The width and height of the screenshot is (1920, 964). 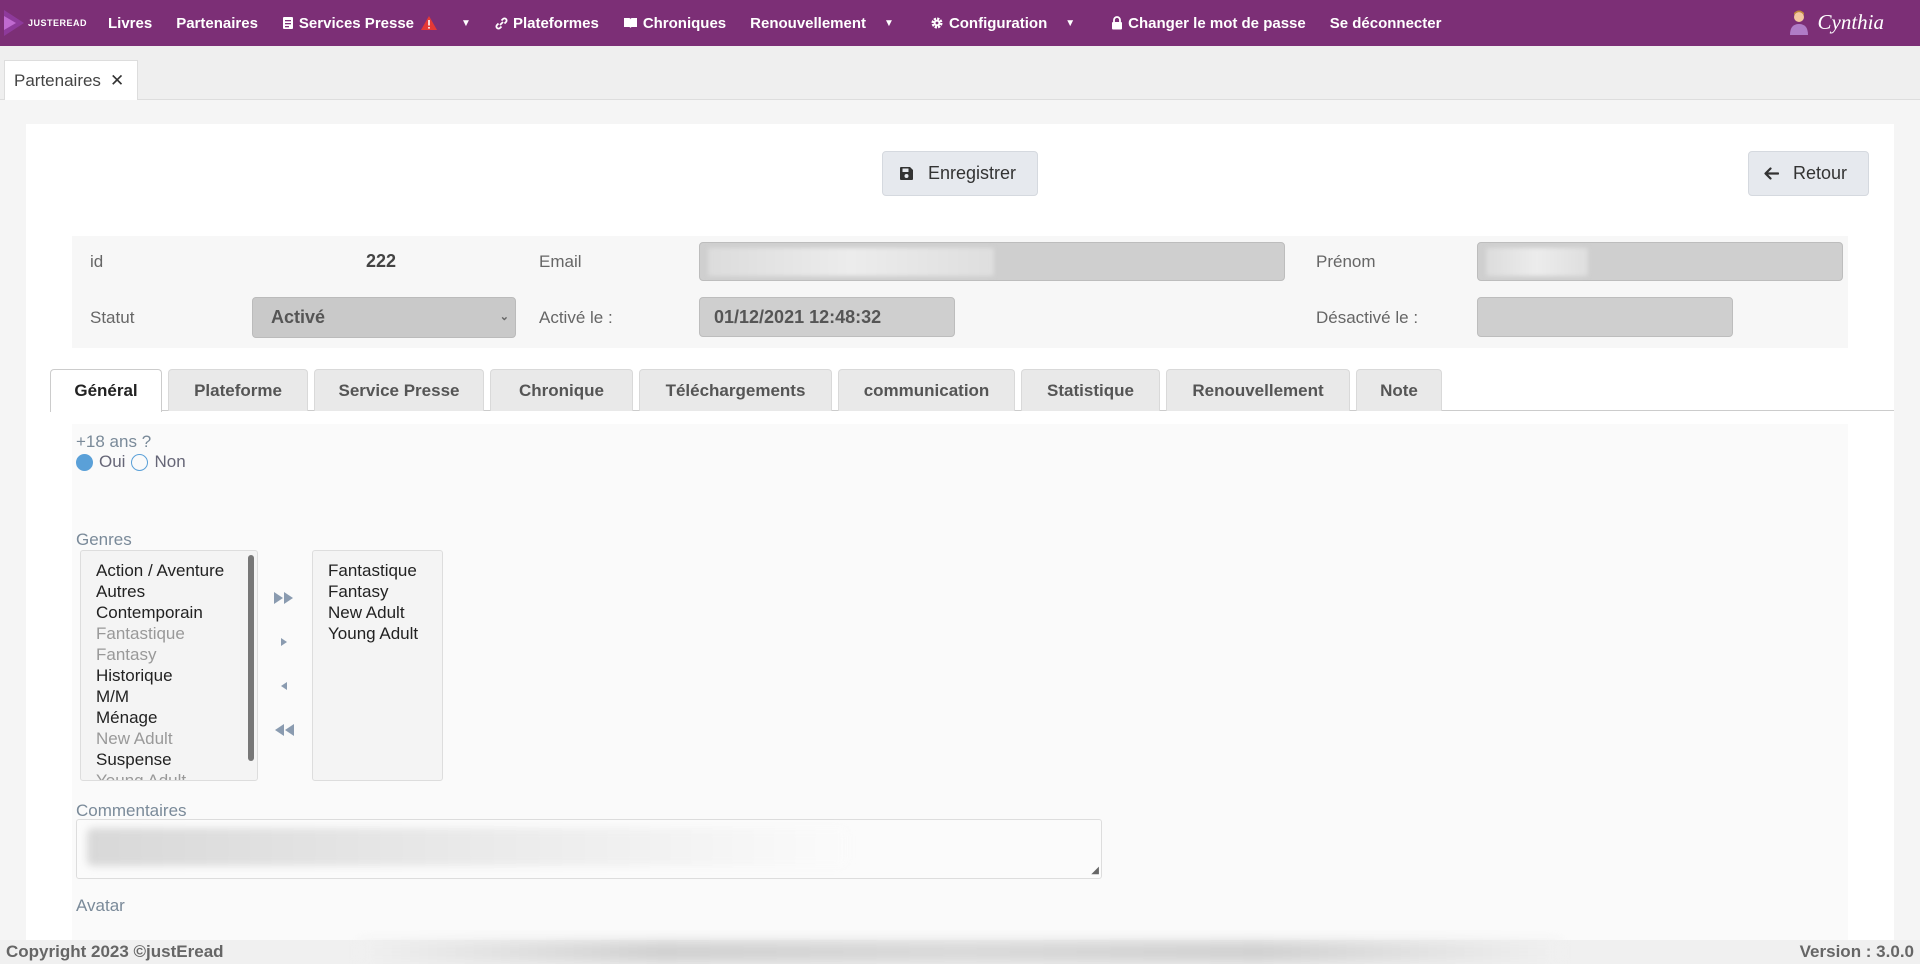 I want to click on scrollbar, so click(x=251, y=658).